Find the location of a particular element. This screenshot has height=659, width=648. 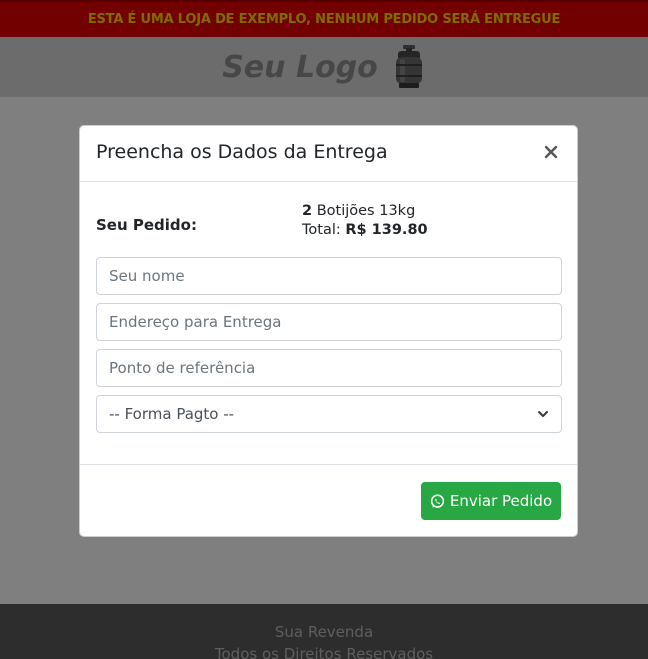

order-items: 2 Botijões 13kg is located at coordinates (365, 211).